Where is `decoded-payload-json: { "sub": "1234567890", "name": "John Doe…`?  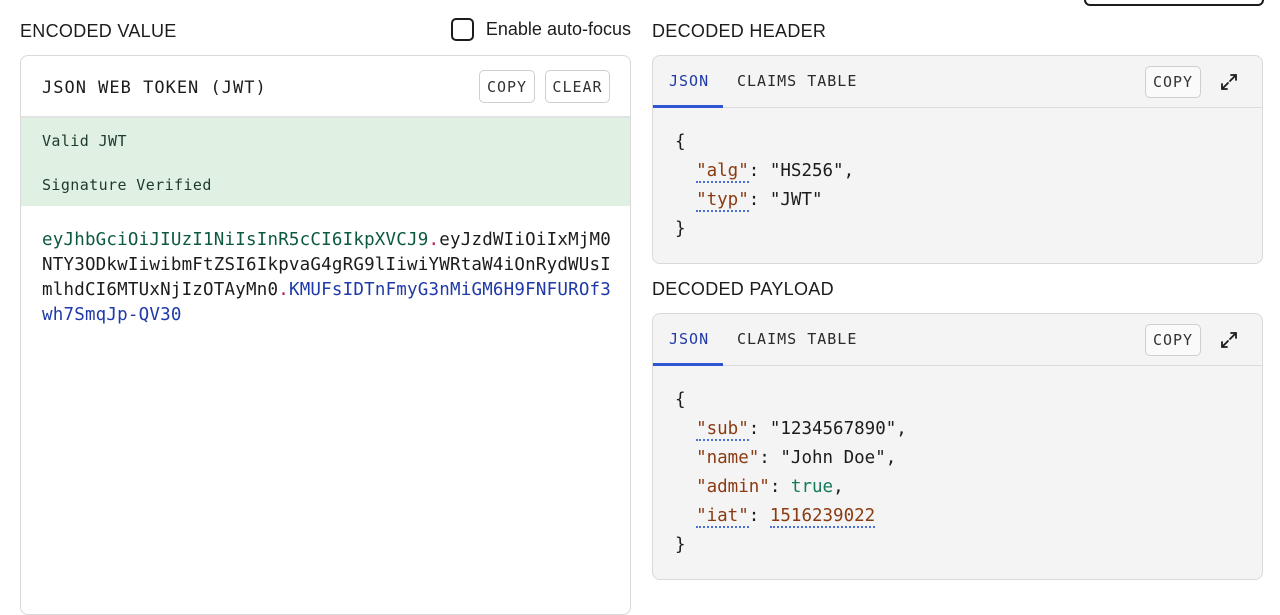
decoded-payload-json: { "sub": "1234567890", "name": "John Doe… is located at coordinates (791, 473).